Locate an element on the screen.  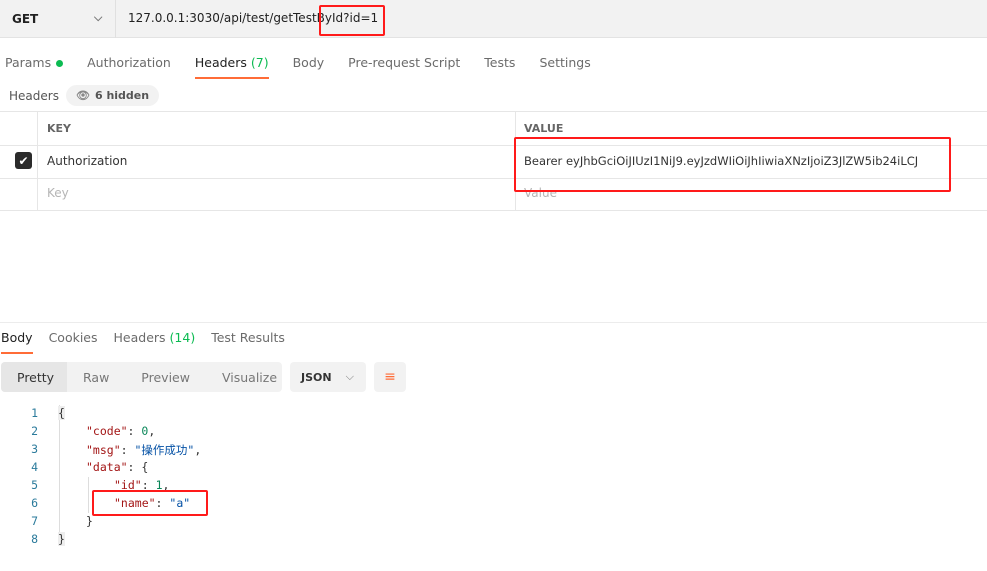
line-number: 5 is located at coordinates (34, 485).